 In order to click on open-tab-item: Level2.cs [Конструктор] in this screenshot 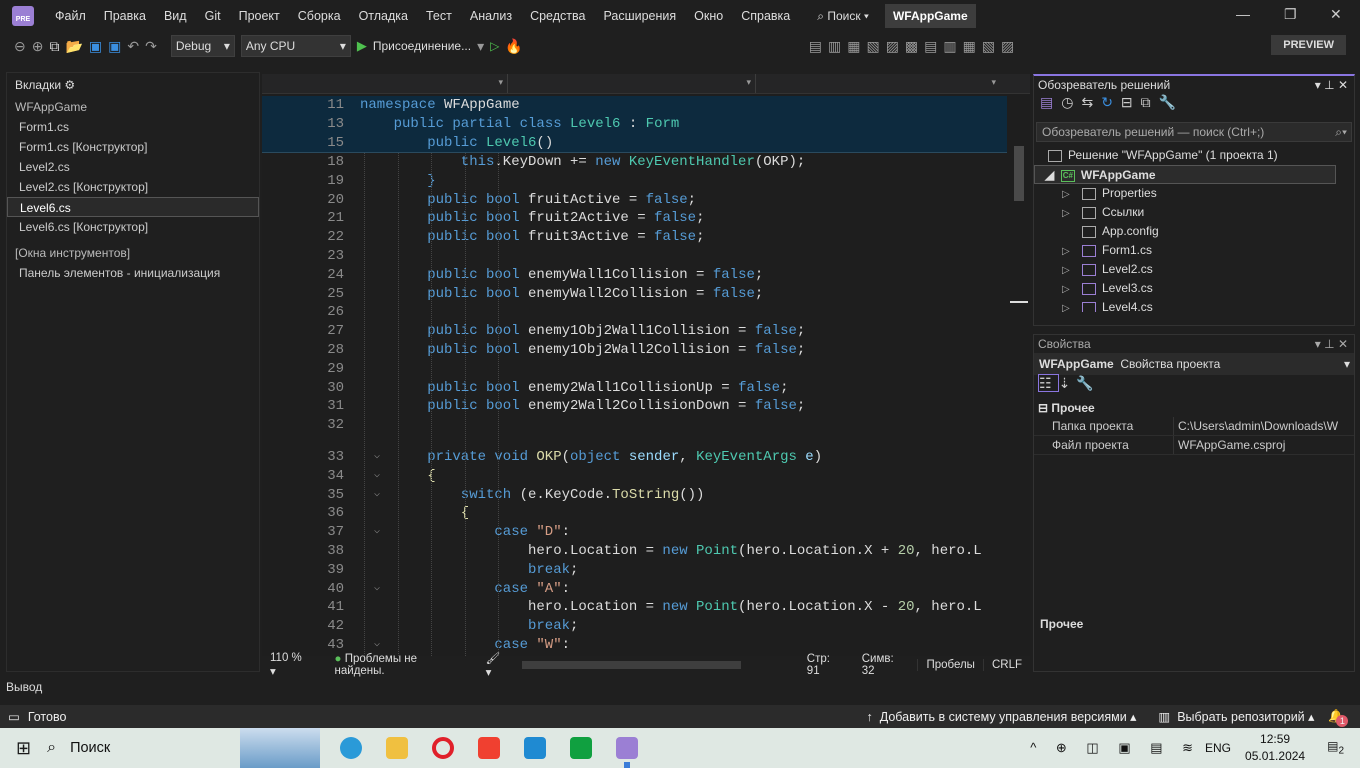, I will do `click(133, 187)`.